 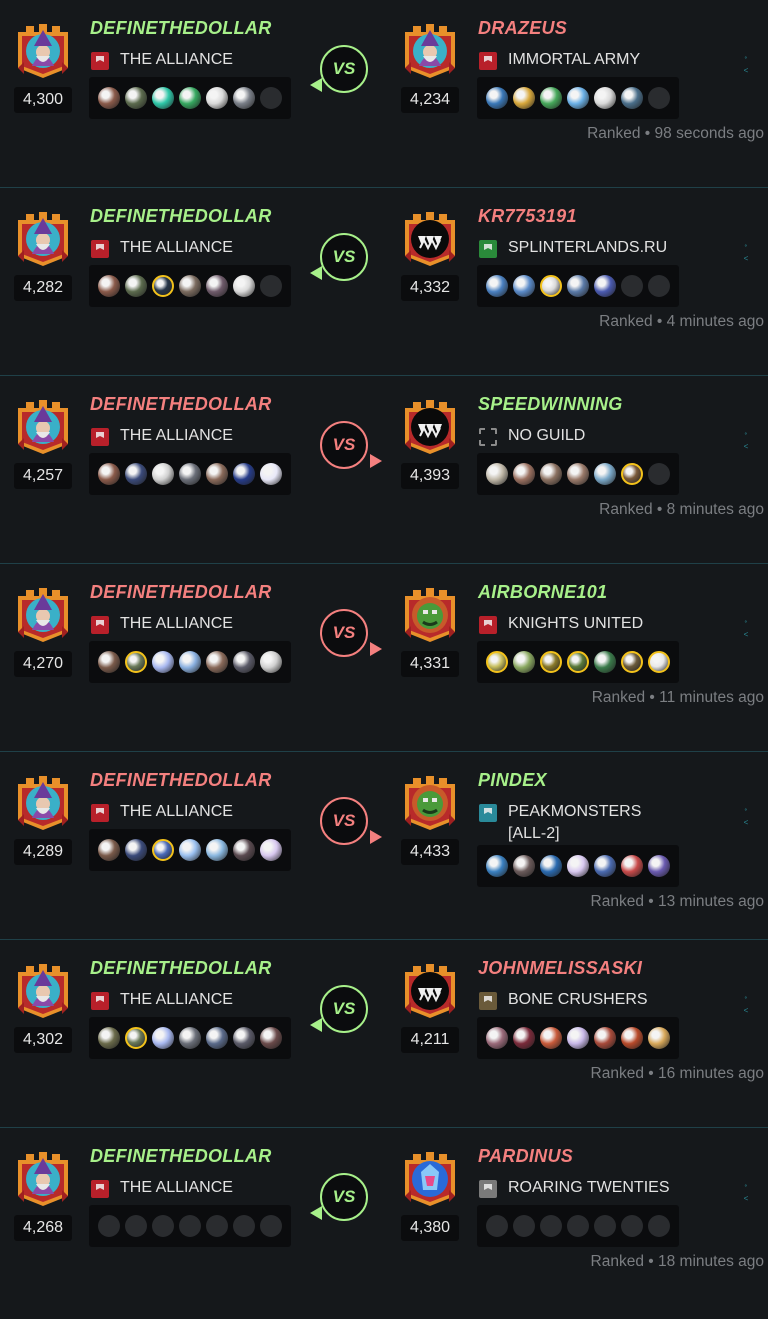 I want to click on right-player-name: SPEEDWINNING, so click(x=550, y=404).